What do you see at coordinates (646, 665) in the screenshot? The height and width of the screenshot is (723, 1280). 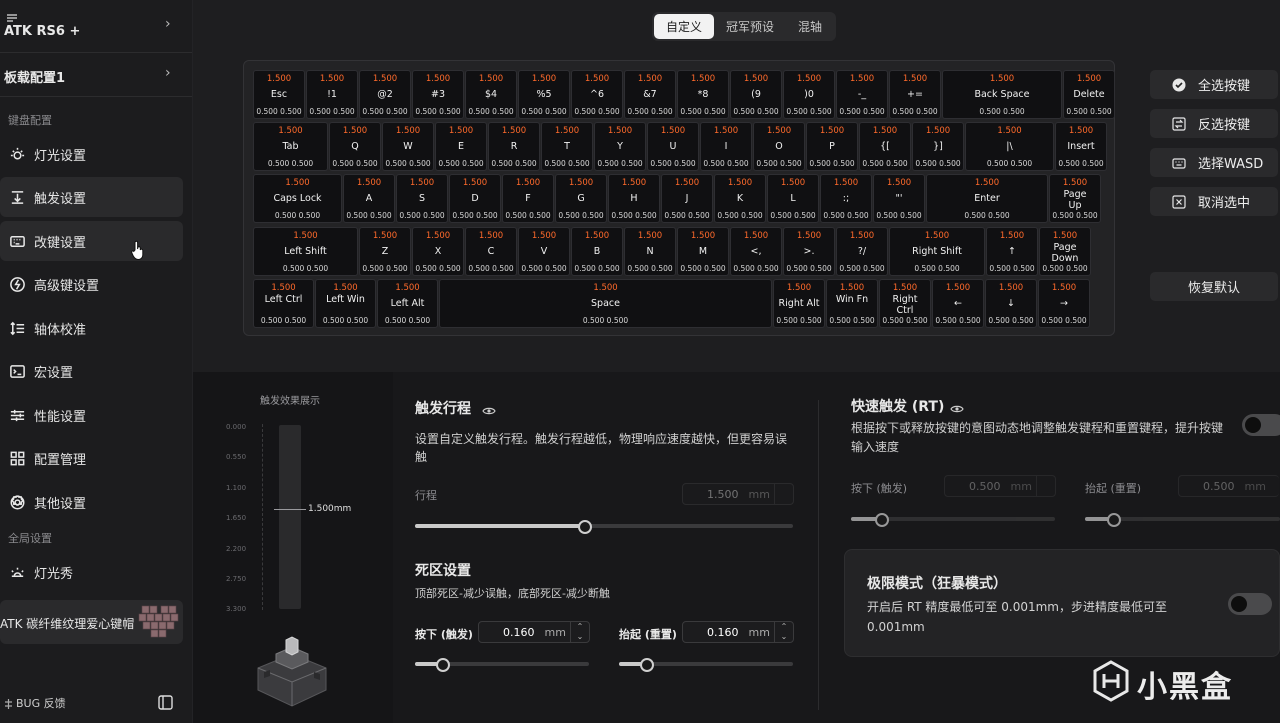 I see `deadzone-lift-knob` at bounding box center [646, 665].